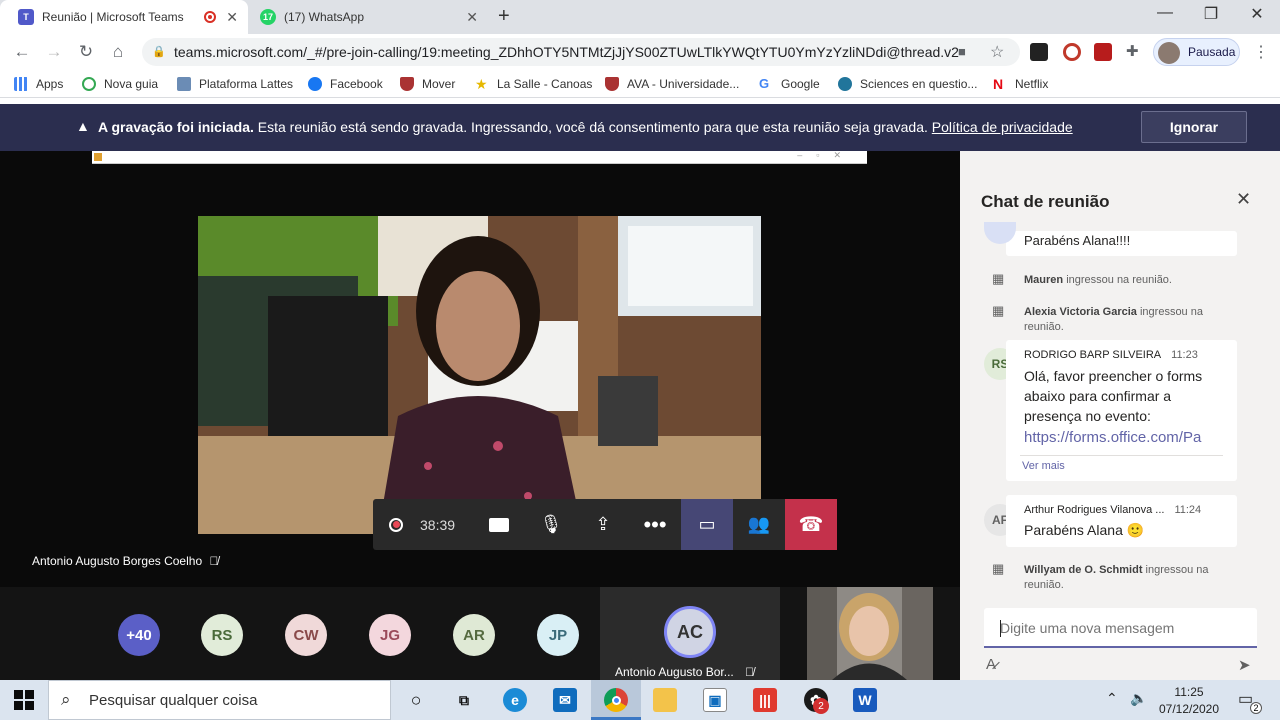  Describe the element at coordinates (1087, 416) in the screenshot. I see `message-line: presença no evento:` at that location.